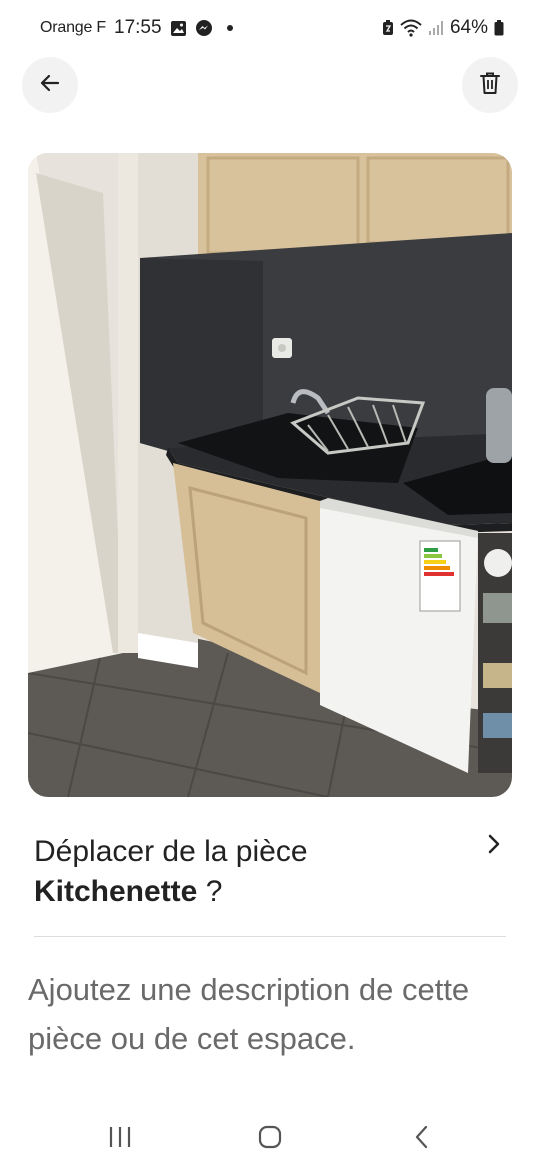 This screenshot has width=540, height=1170. What do you see at coordinates (138, 27) in the screenshot?
I see `clock: 17:55` at bounding box center [138, 27].